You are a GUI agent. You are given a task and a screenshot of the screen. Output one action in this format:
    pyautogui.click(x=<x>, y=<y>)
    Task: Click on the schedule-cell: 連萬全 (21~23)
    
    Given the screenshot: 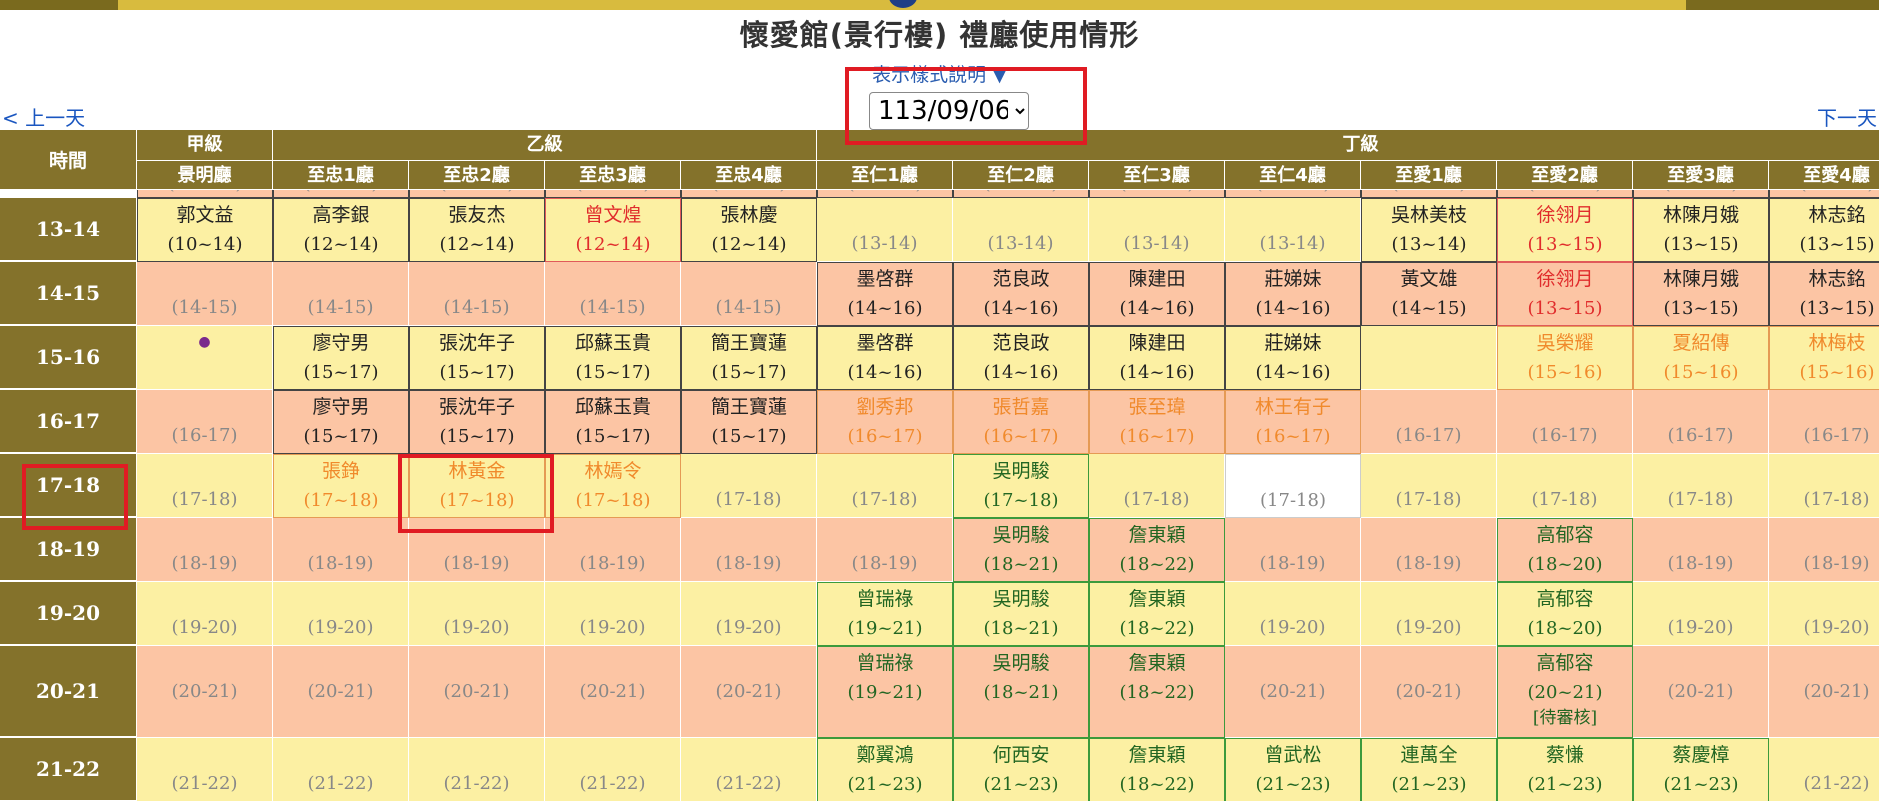 What is the action you would take?
    pyautogui.click(x=1429, y=769)
    